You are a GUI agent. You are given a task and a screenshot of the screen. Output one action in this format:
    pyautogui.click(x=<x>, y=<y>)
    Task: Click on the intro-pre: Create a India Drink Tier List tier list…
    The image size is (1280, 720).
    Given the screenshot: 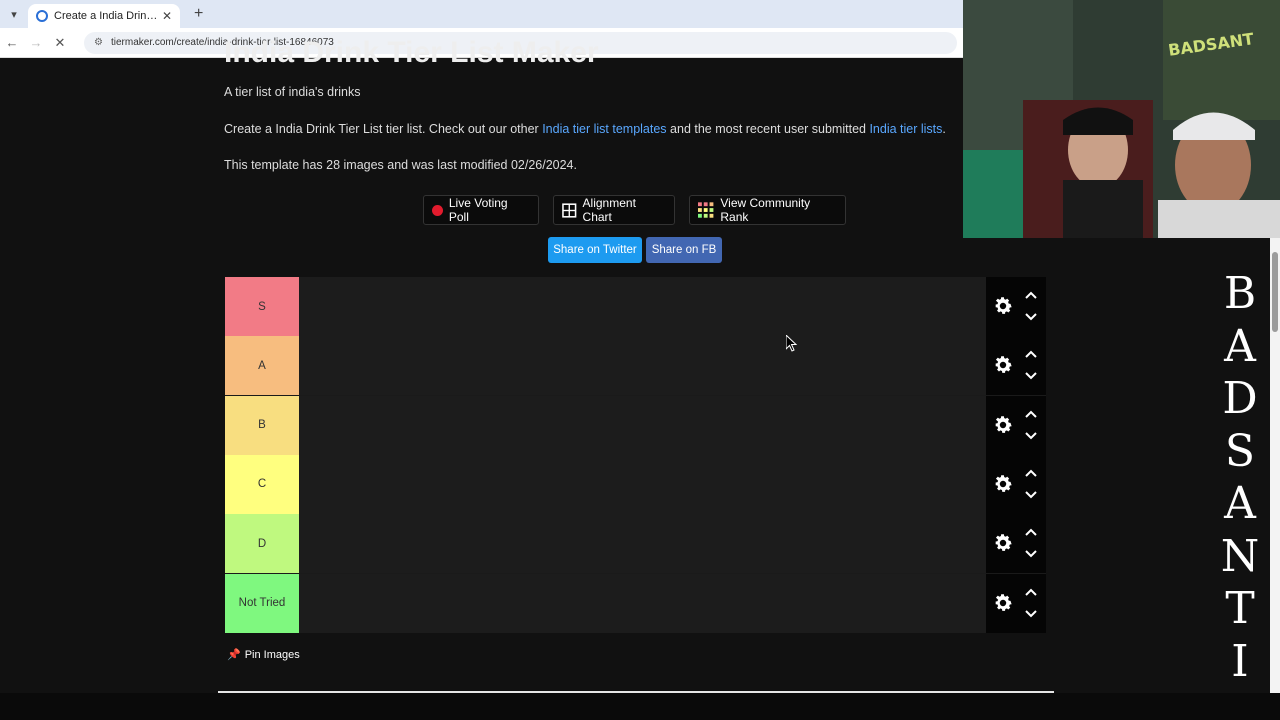 What is the action you would take?
    pyautogui.click(x=383, y=129)
    